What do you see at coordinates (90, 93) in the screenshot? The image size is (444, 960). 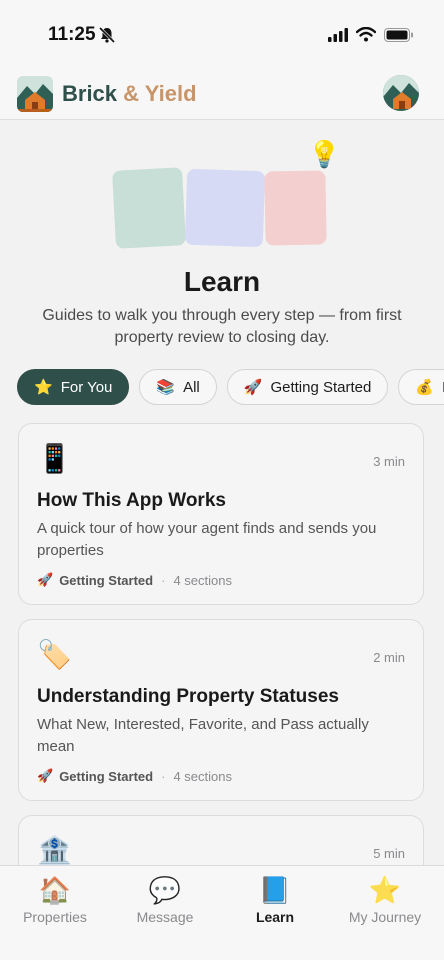 I see `brand-name-part1: Brick` at bounding box center [90, 93].